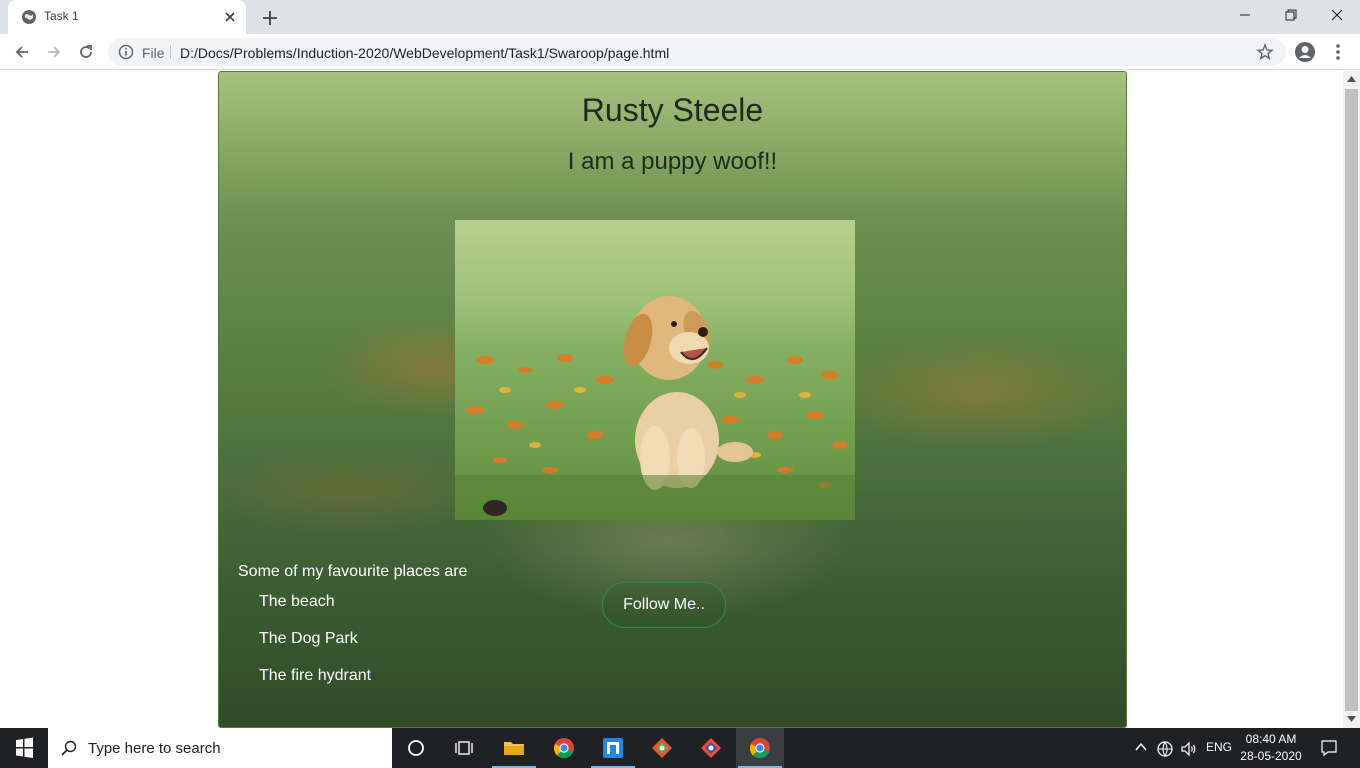 Image resolution: width=1360 pixels, height=768 pixels. Describe the element at coordinates (1189, 749) in the screenshot. I see `volume-icon` at that location.